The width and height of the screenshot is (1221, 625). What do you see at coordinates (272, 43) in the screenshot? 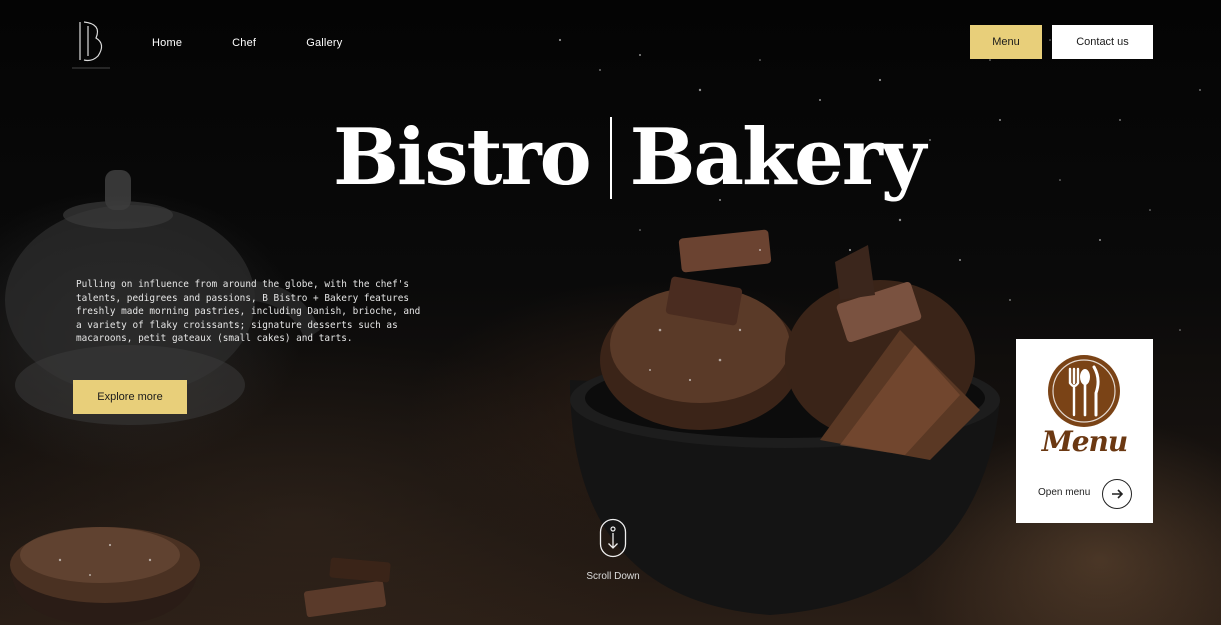
I see `main-nav: Home Chef Gallery` at bounding box center [272, 43].